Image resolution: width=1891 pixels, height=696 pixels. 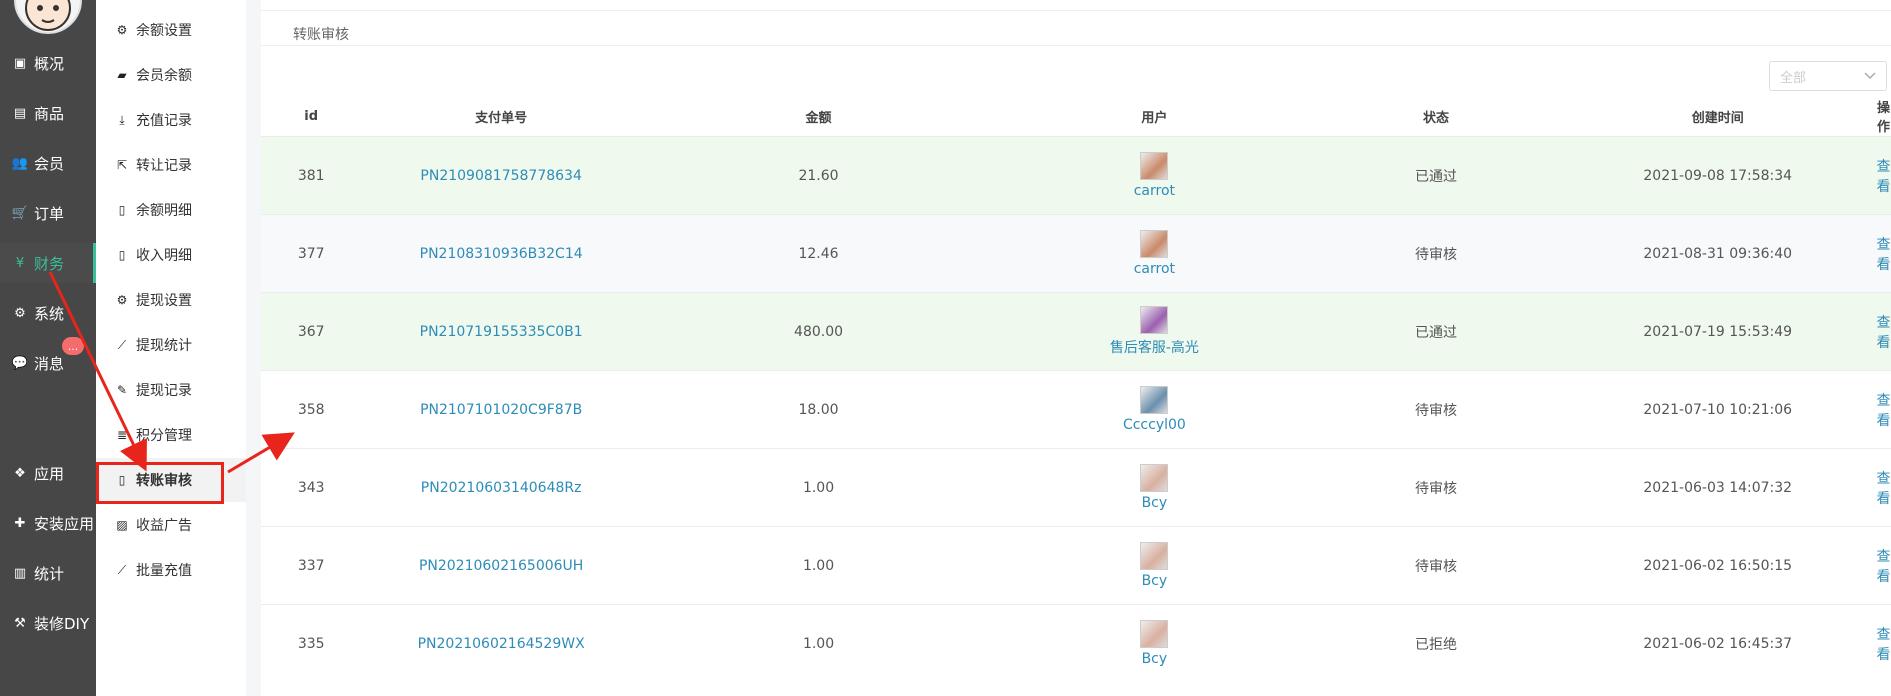 What do you see at coordinates (818, 331) in the screenshot?
I see `amount-cell: 480.00` at bounding box center [818, 331].